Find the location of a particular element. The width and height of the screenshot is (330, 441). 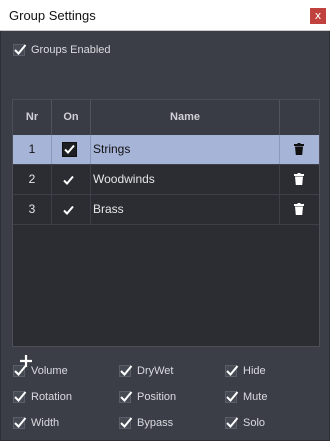

width-label: Width is located at coordinates (45, 423).